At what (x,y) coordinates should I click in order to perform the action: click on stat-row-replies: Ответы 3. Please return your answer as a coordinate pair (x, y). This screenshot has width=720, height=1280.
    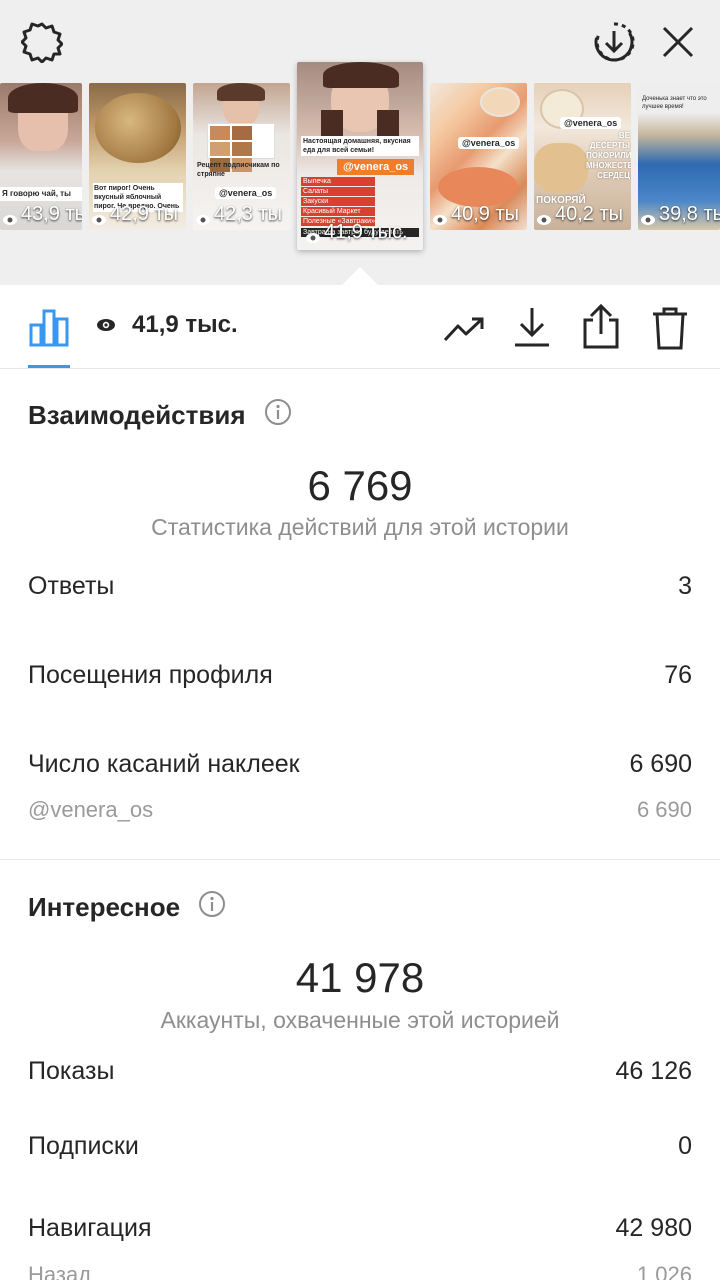
    Looking at the image, I should click on (360, 586).